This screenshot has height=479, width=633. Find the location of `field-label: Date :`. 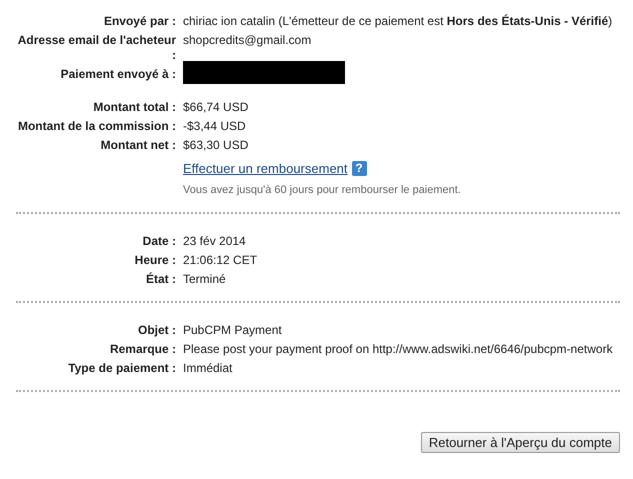

field-label: Date : is located at coordinates (159, 241).